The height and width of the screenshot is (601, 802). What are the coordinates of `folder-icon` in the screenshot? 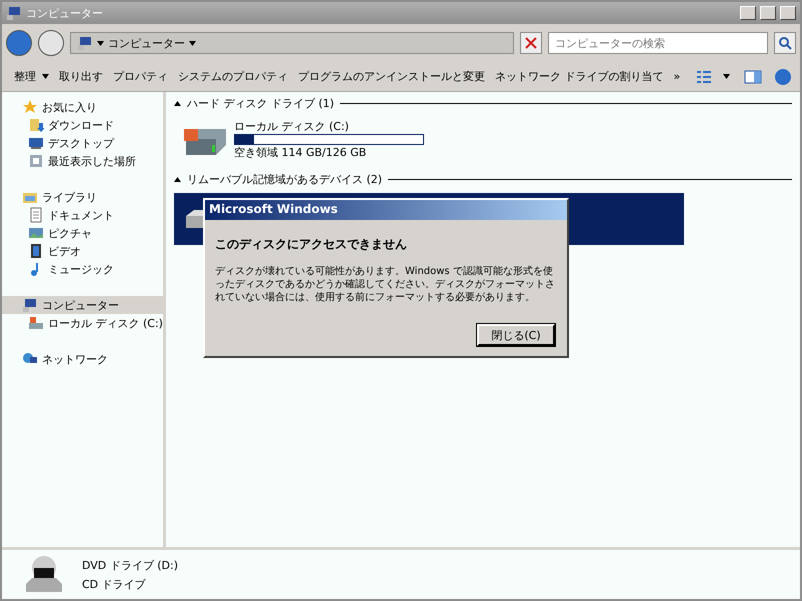 It's located at (36, 125).